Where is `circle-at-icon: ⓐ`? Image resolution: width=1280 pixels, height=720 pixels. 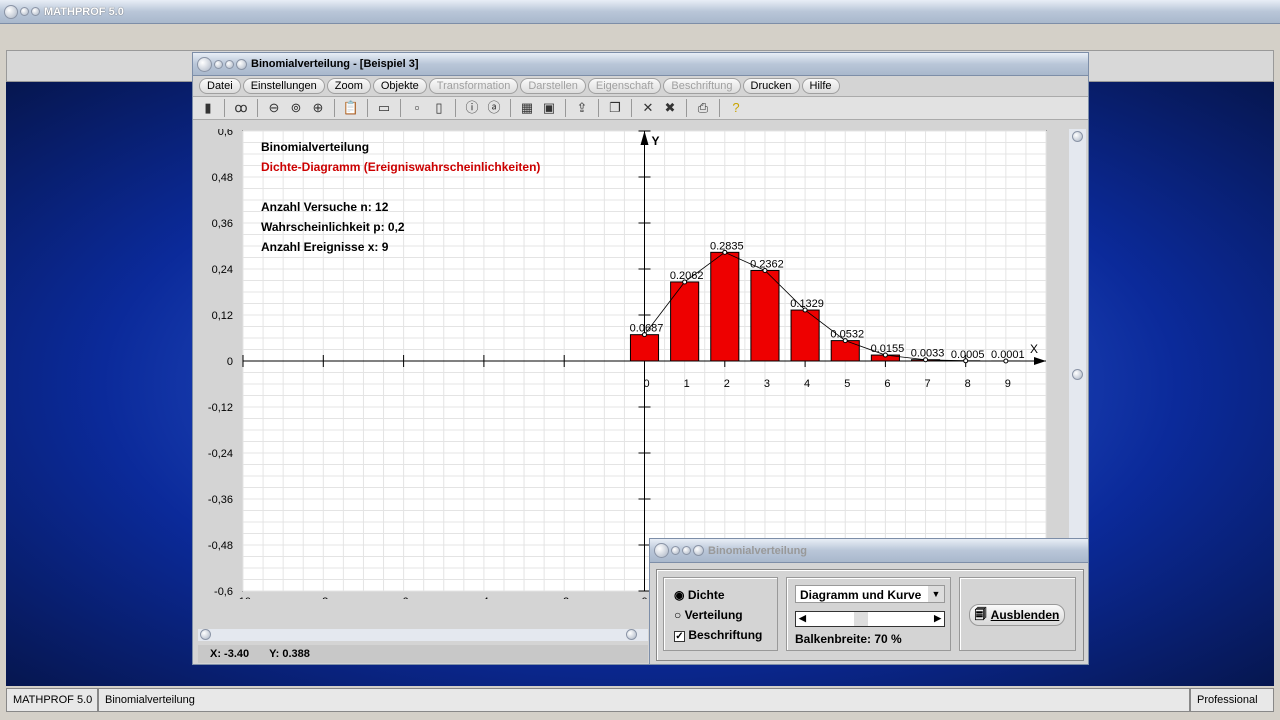
circle-at-icon: ⓐ is located at coordinates (494, 108).